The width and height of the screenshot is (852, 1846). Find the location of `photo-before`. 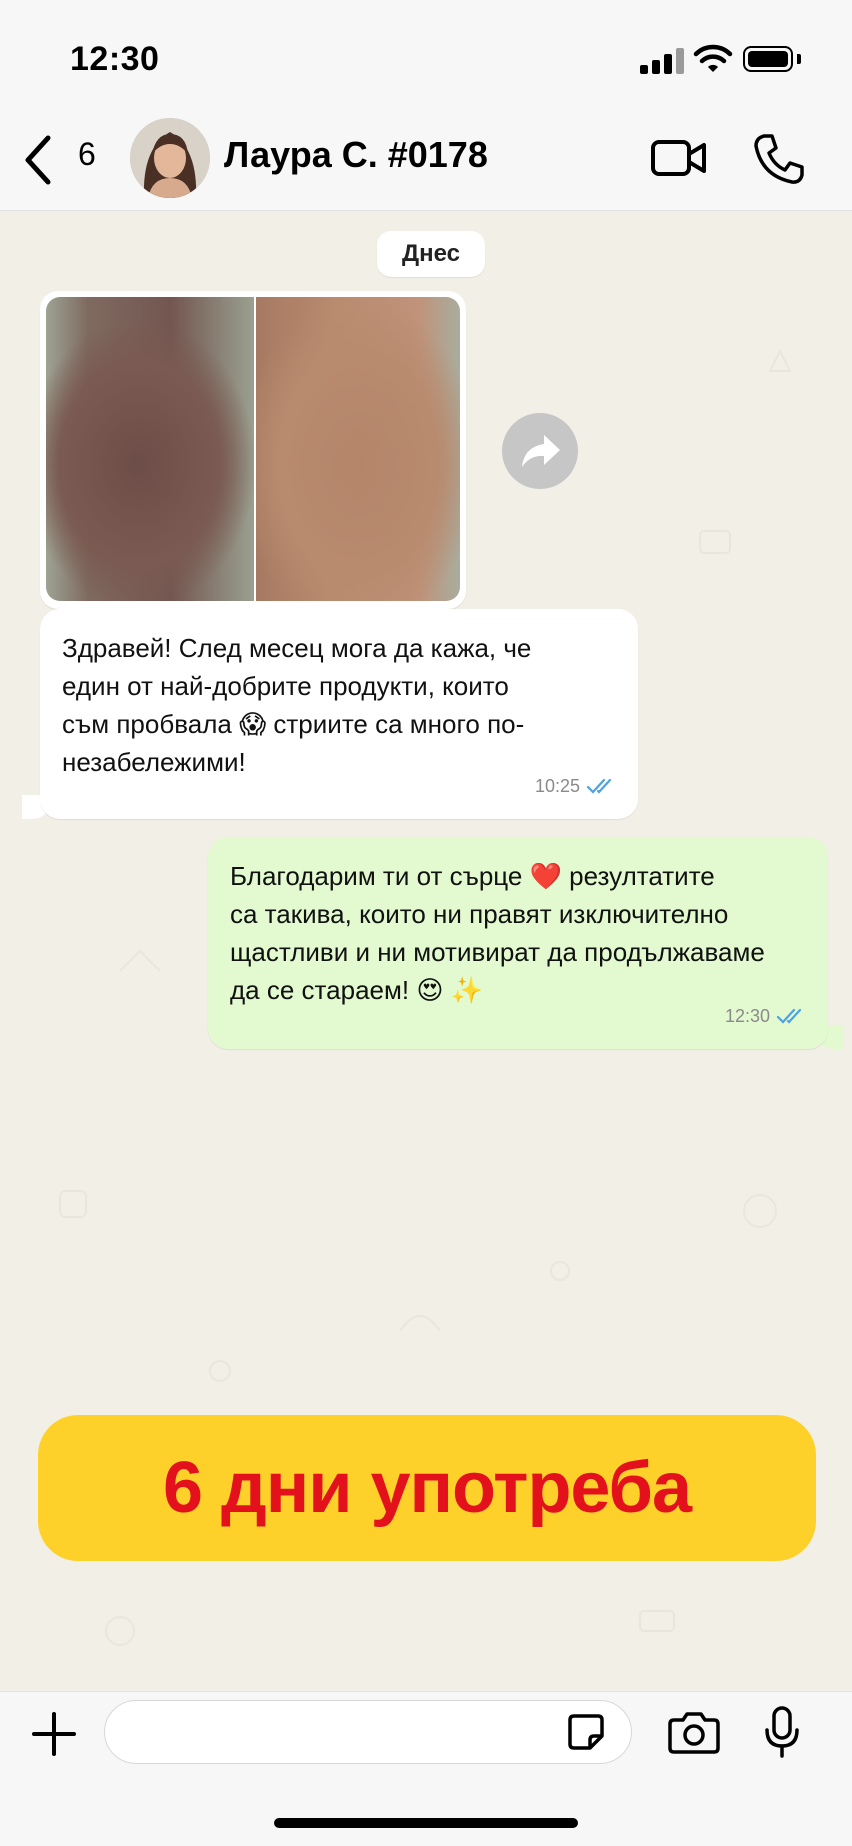

photo-before is located at coordinates (150, 449).